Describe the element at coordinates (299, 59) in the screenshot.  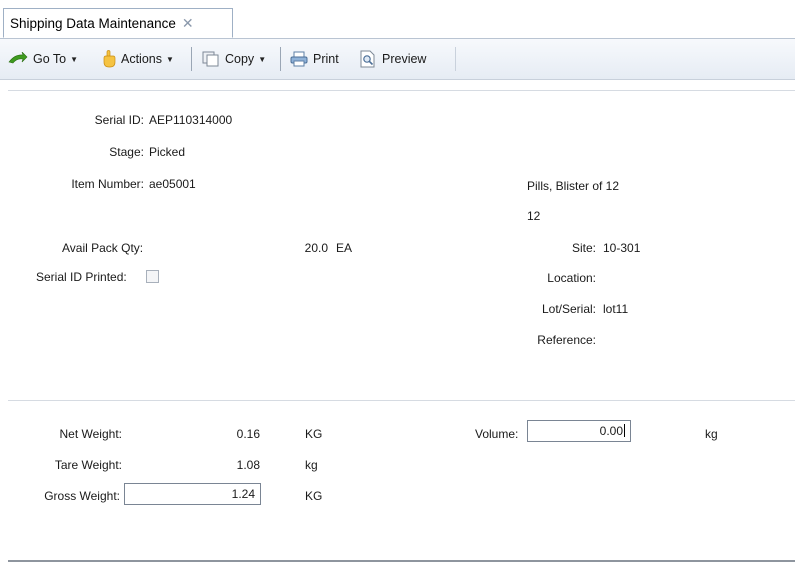
I see `printer-icon` at that location.